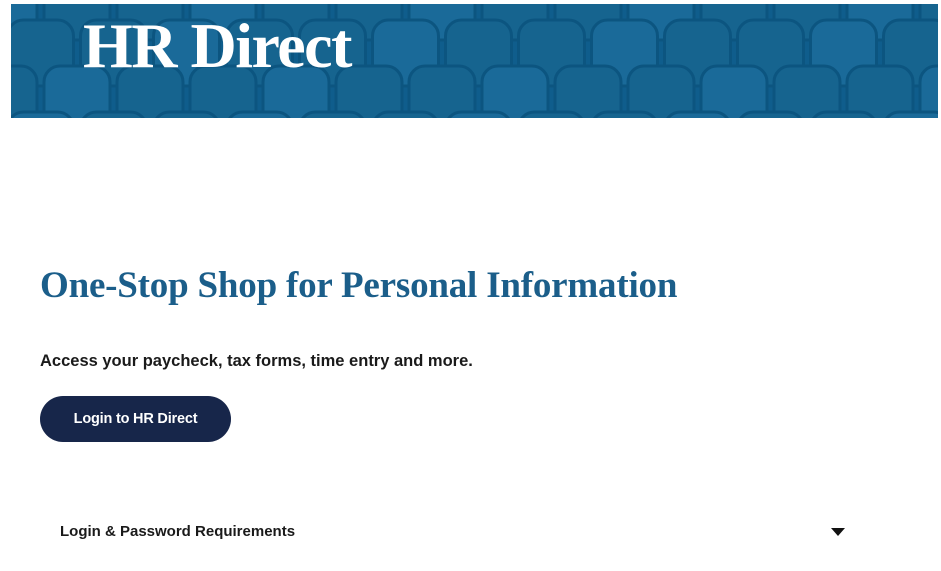 This screenshot has height=571, width=941. I want to click on banner-title: HR Direct, so click(217, 45).